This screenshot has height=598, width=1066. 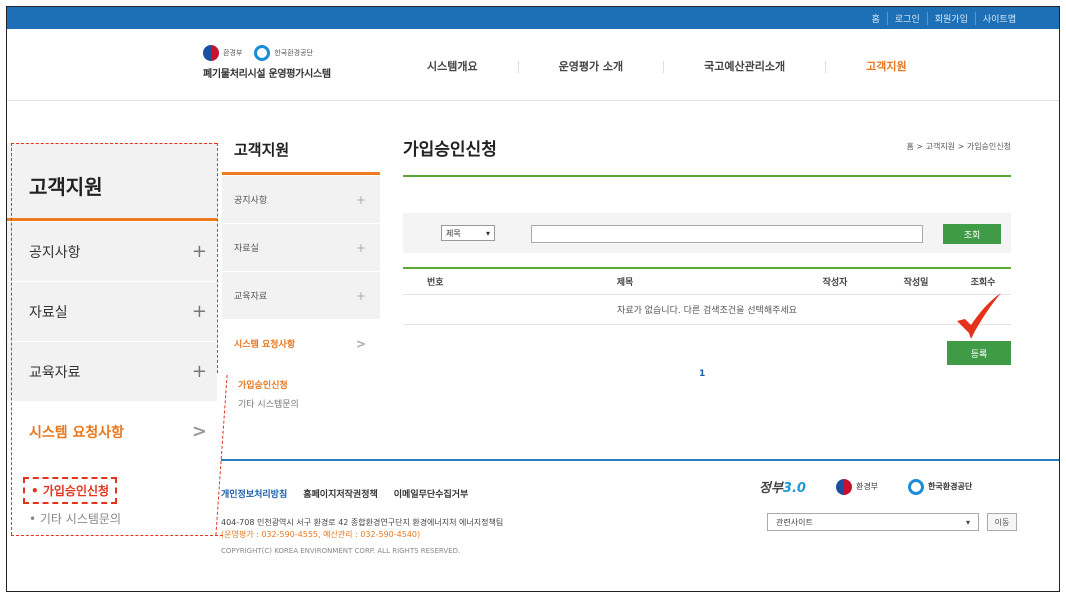 What do you see at coordinates (309, 384) in the screenshot?
I see `sidebar-sub-signup-approval: 가입승인신청` at bounding box center [309, 384].